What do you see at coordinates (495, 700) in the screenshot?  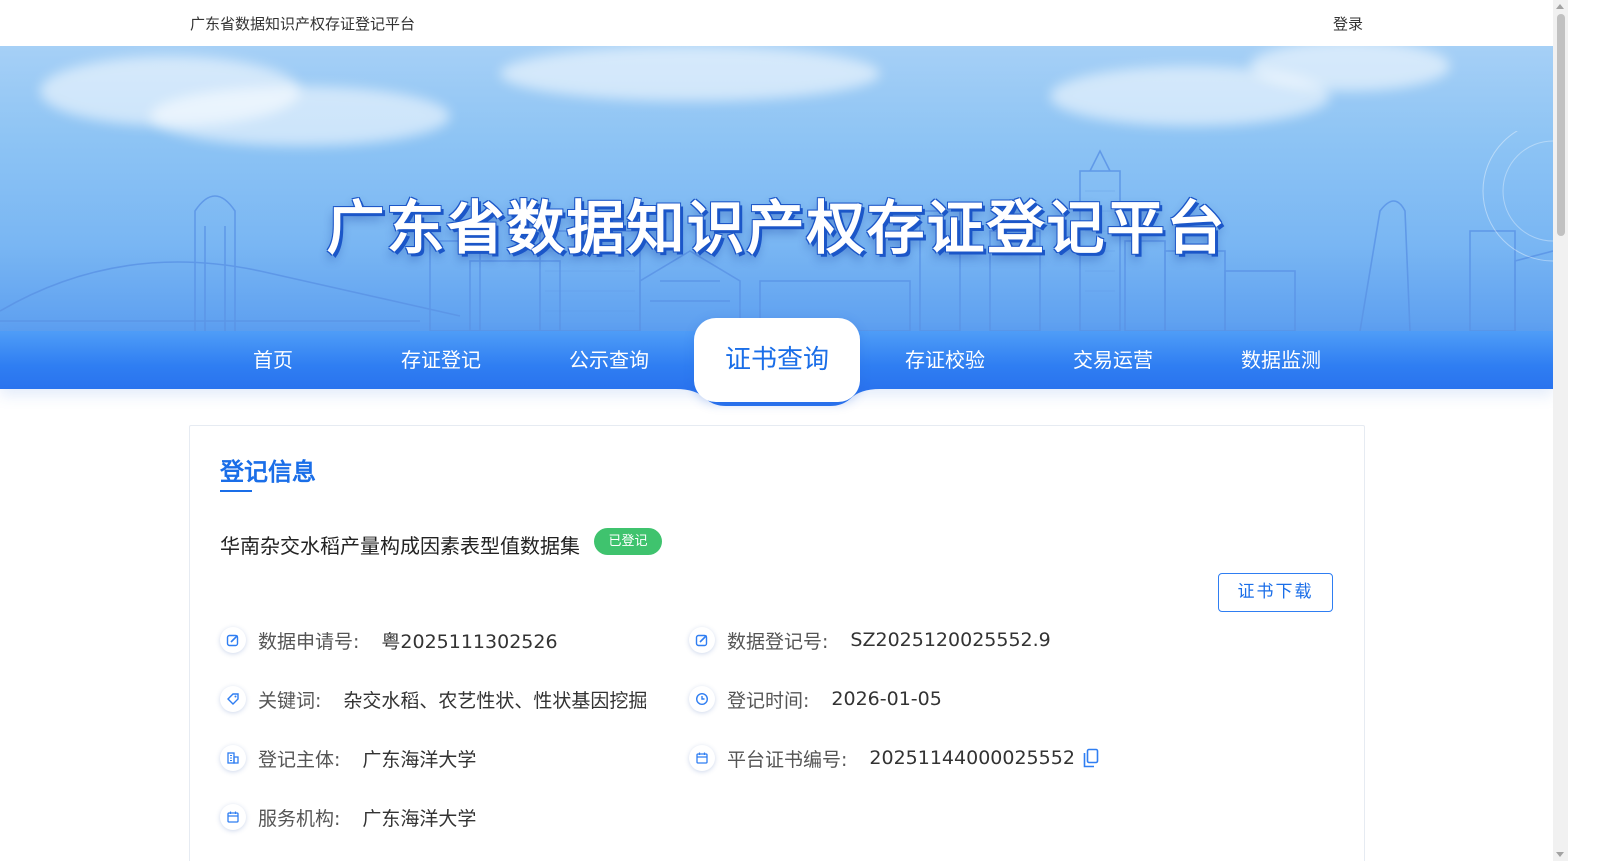 I see `field-value: 杂交水稻、农艺性状、性状基因挖掘` at bounding box center [495, 700].